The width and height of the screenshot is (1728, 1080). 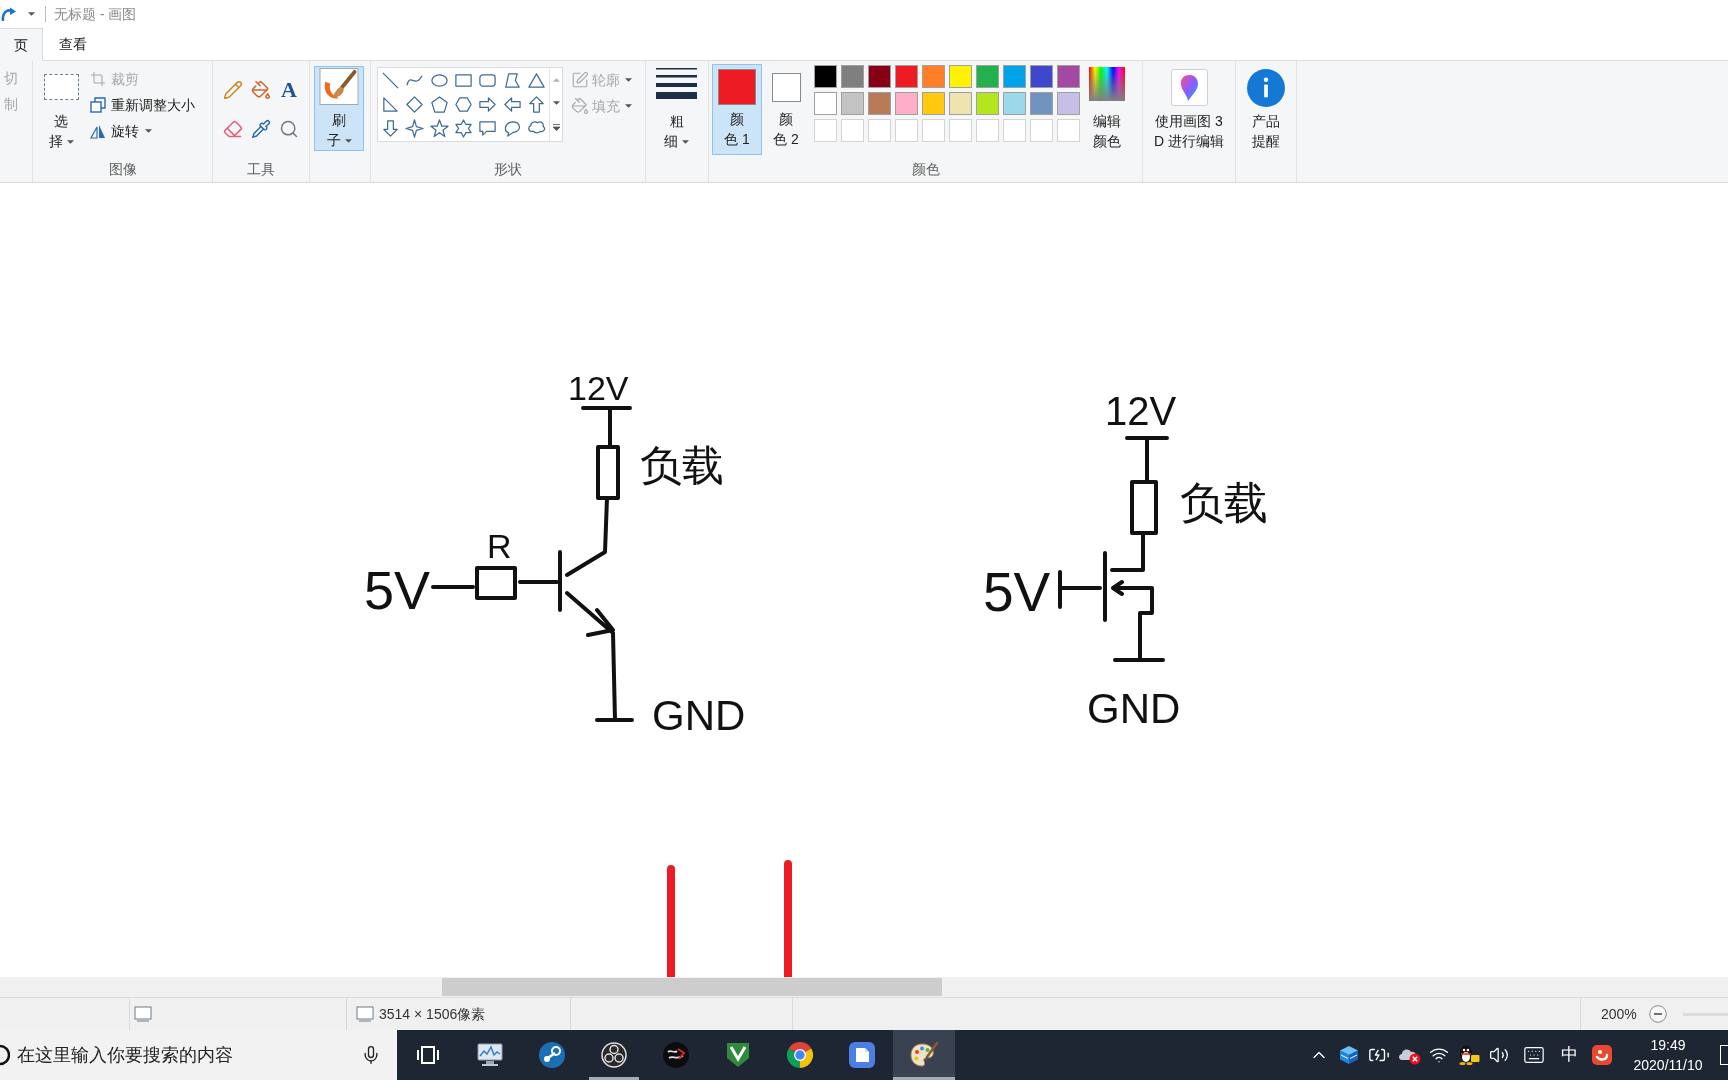 I want to click on hexagon-icon, so click(x=463, y=104).